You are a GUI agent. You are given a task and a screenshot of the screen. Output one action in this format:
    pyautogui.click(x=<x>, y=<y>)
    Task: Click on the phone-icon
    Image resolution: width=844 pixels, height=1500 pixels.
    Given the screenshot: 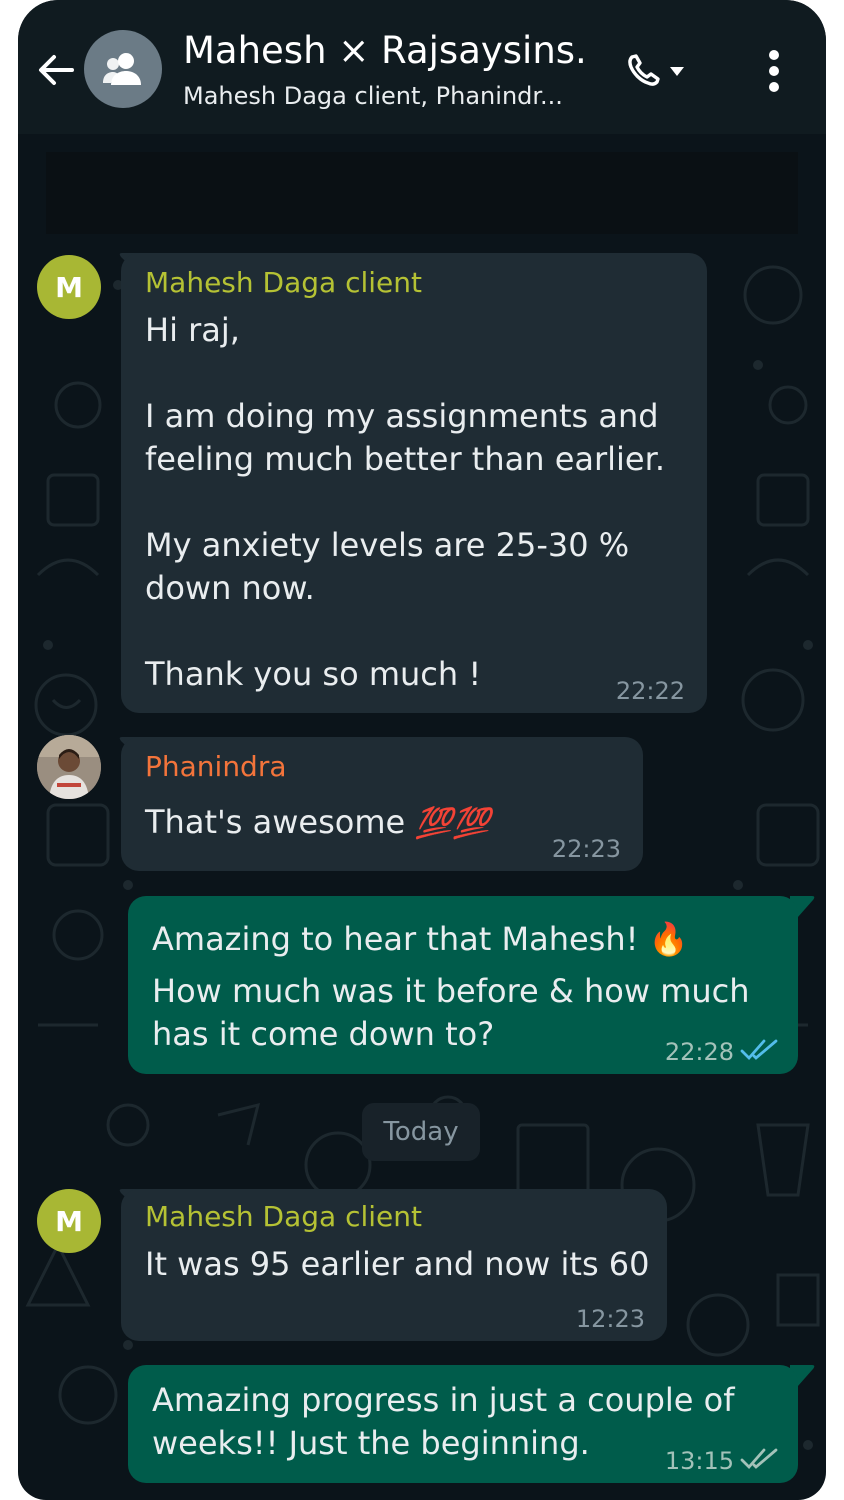 What is the action you would take?
    pyautogui.click(x=657, y=70)
    